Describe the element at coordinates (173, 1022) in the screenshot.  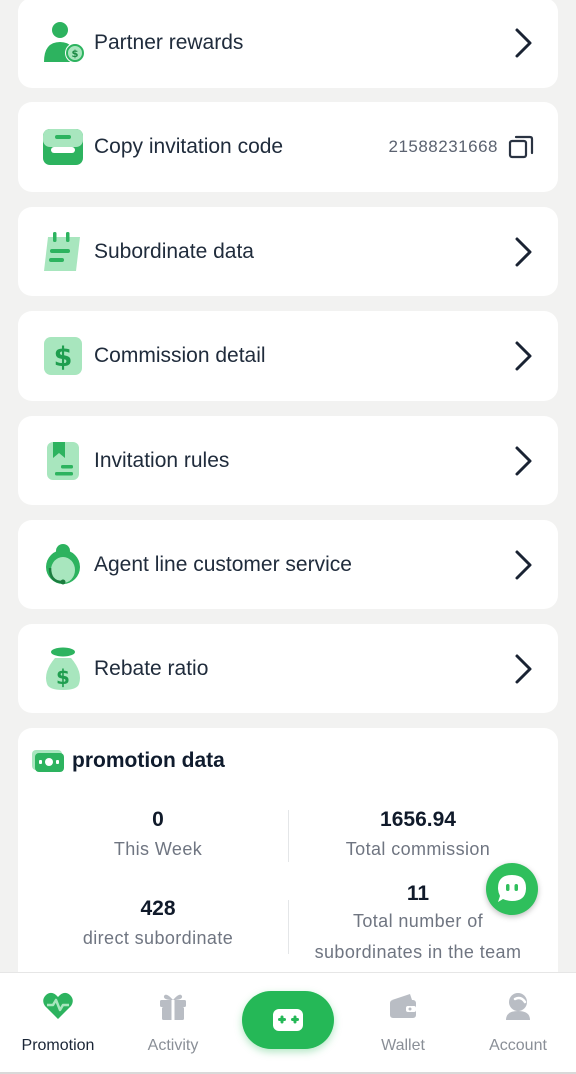
I see `nav-activity: Activity` at that location.